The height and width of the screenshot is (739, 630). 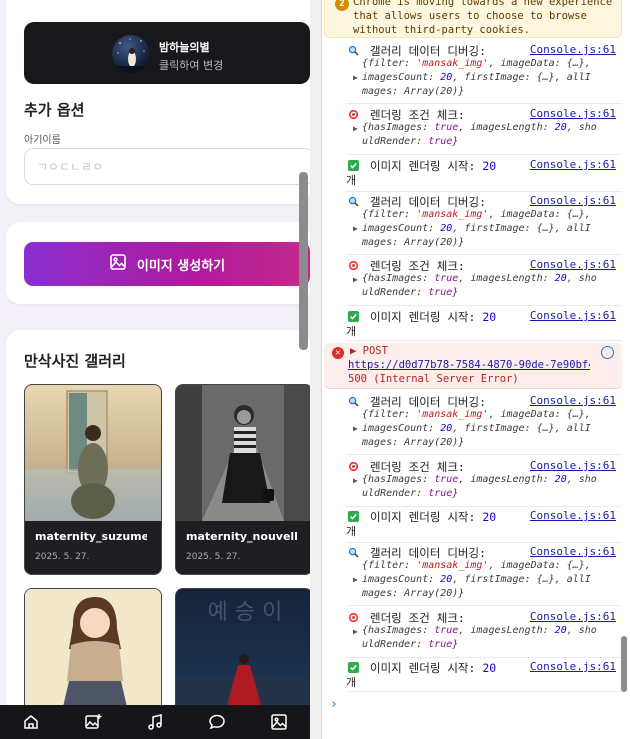 What do you see at coordinates (607, 352) in the screenshot?
I see `network-reveal-icon` at bounding box center [607, 352].